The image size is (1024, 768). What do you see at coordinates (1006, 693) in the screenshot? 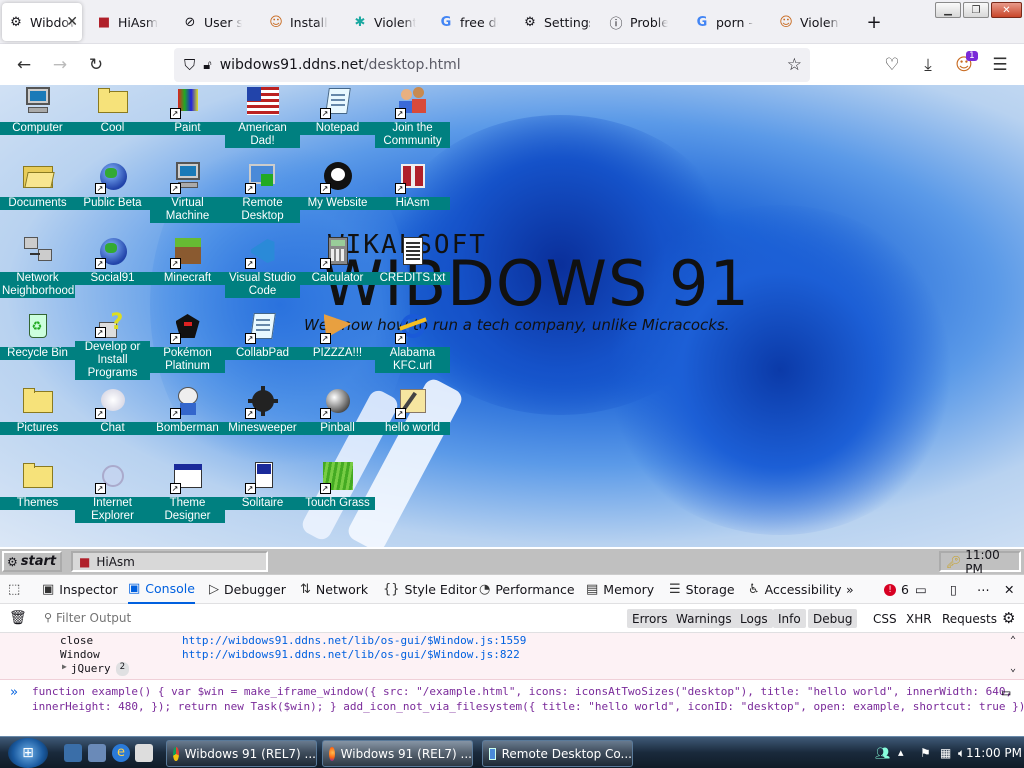
I see `editor-mode-icon: ▭` at bounding box center [1006, 693].